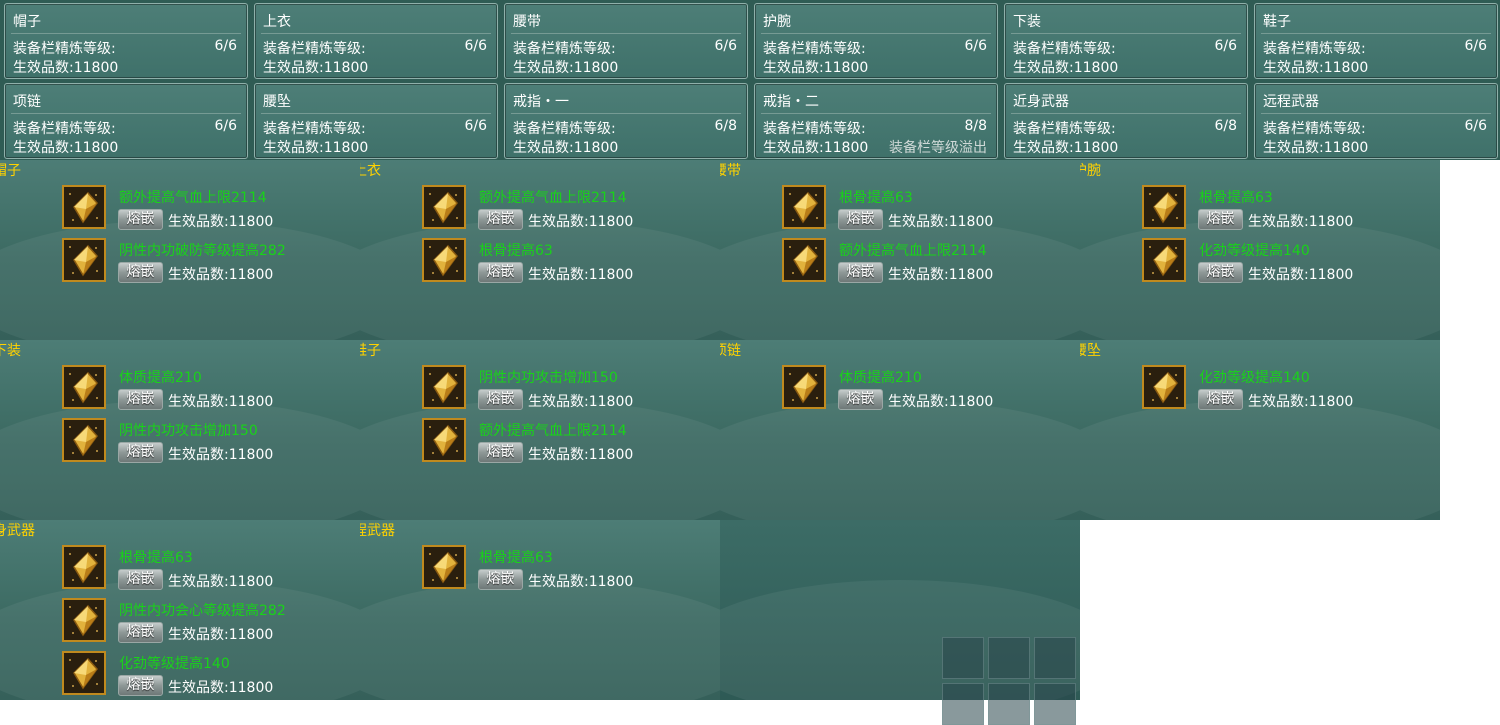  Describe the element at coordinates (1126, 128) in the screenshot. I see `refine-level-row: 装备栏精炼等级: 6/8` at that location.